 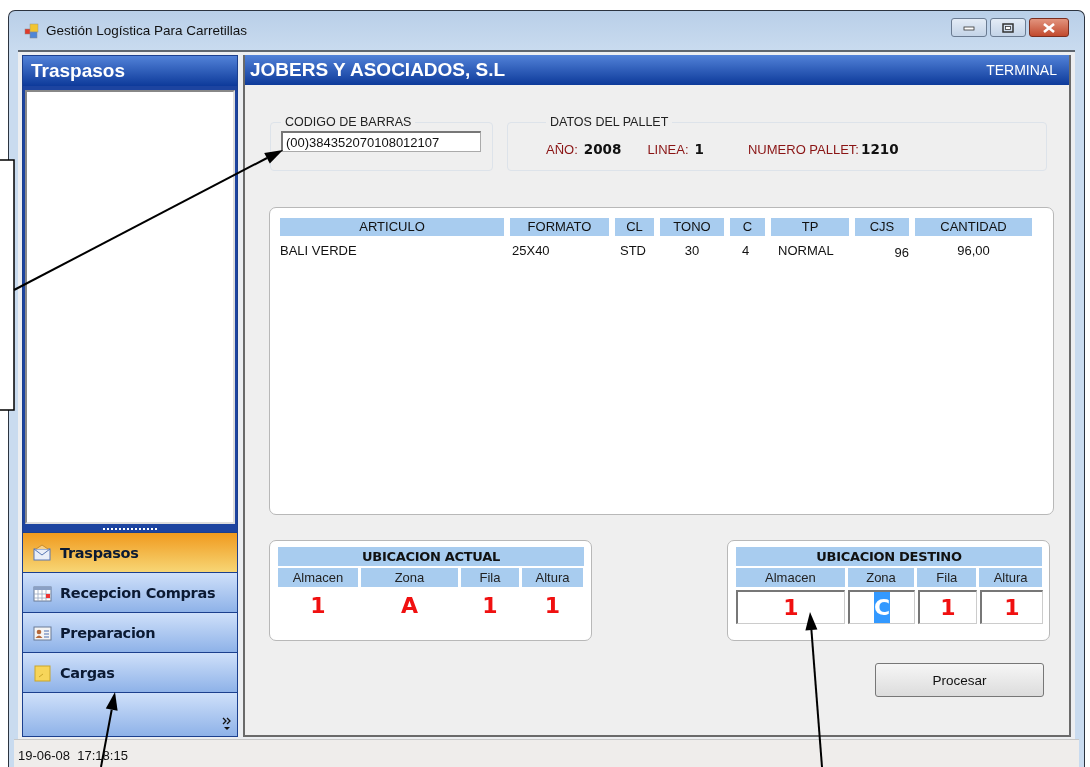 What do you see at coordinates (880, 148) in the screenshot?
I see `field-value: 1210` at bounding box center [880, 148].